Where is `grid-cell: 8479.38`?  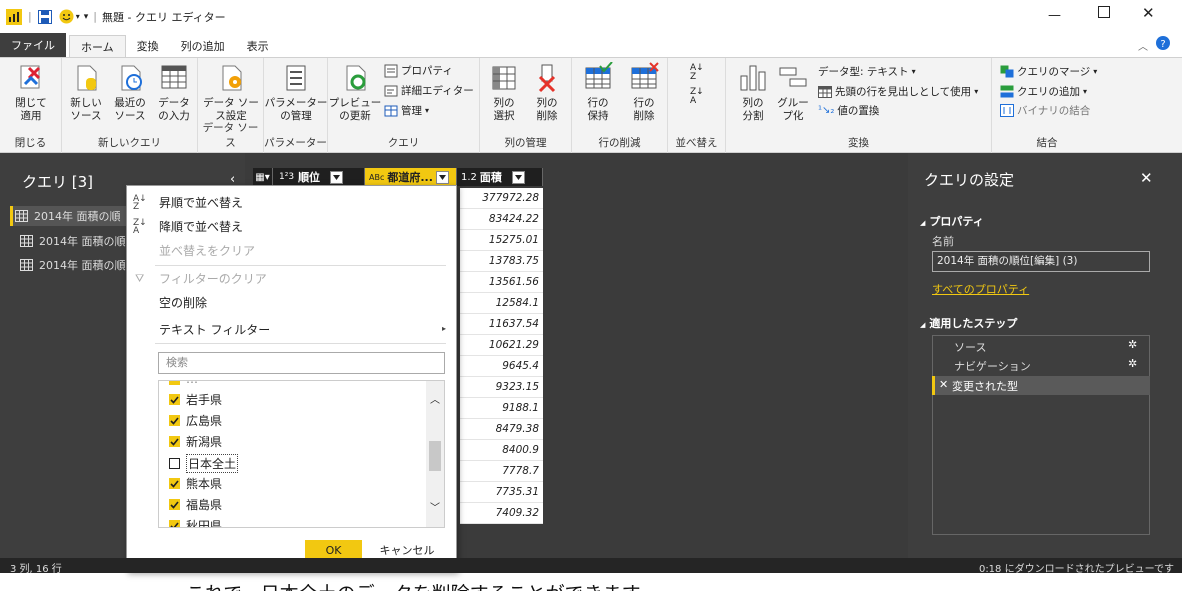
grid-cell: 8479.38 is located at coordinates (501, 429).